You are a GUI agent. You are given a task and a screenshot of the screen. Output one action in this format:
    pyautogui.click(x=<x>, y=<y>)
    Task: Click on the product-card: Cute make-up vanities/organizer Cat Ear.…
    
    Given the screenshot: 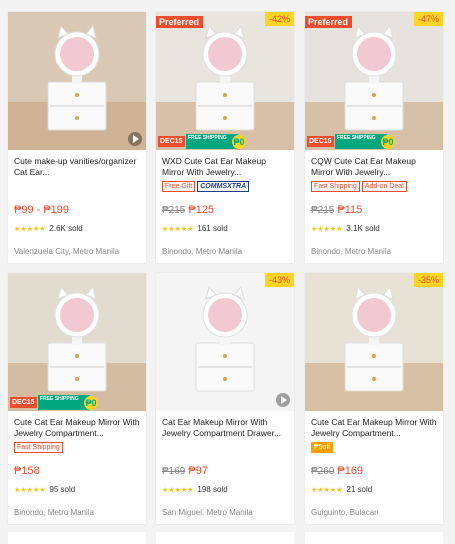 What is the action you would take?
    pyautogui.click(x=77, y=137)
    